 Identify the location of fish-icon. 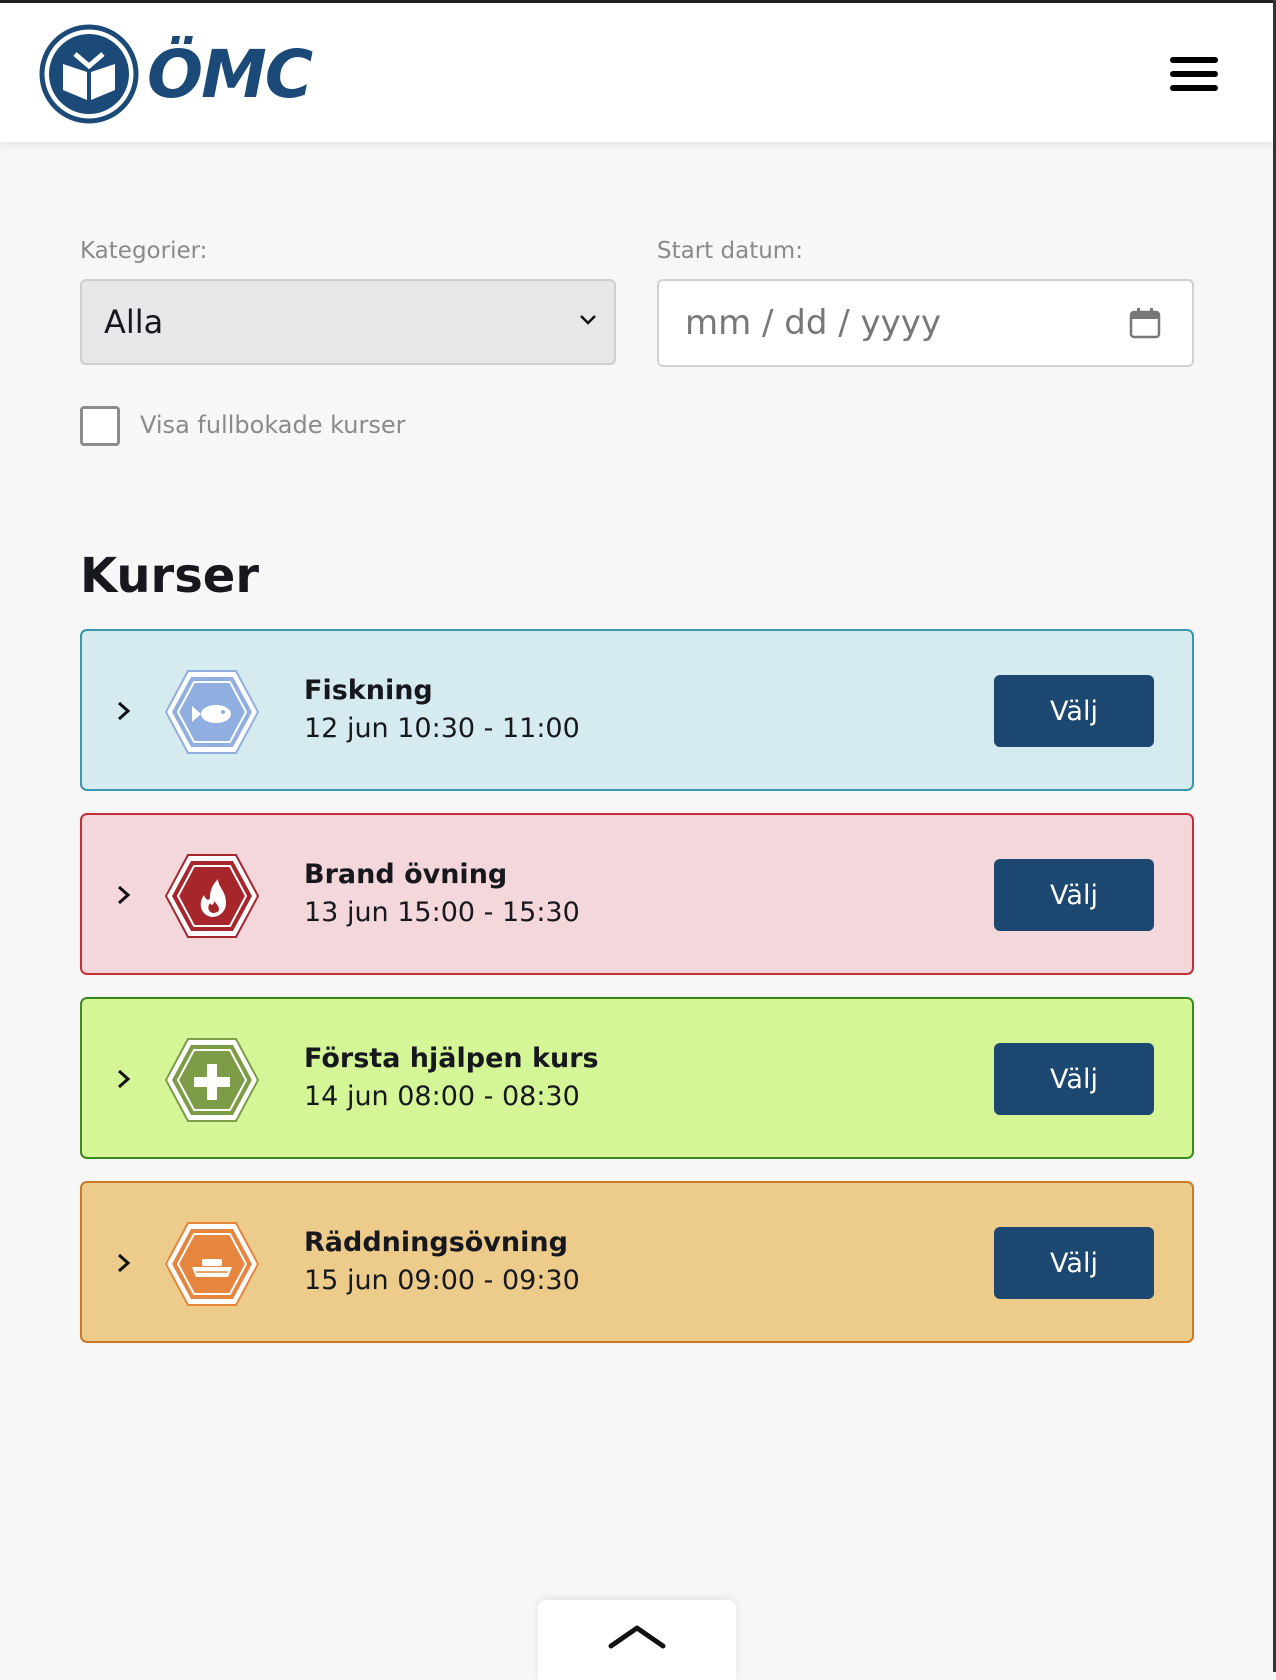
(212, 712).